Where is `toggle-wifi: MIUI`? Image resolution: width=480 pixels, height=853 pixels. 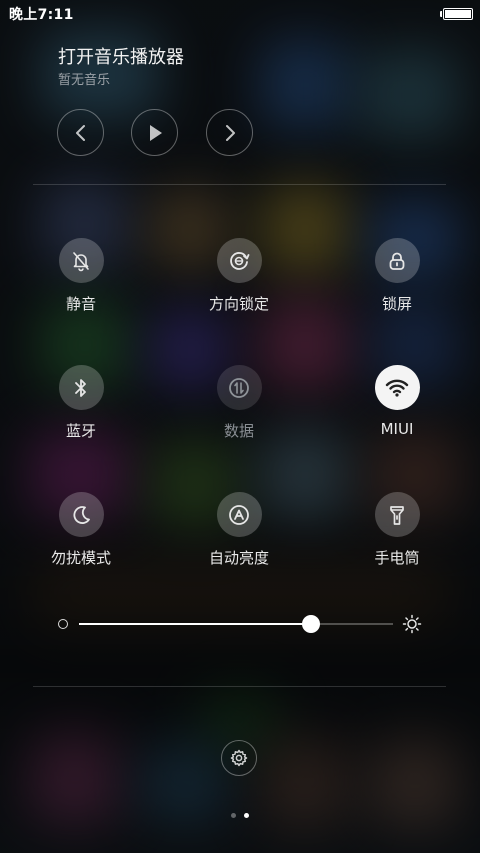 toggle-wifi: MIUI is located at coordinates (397, 405).